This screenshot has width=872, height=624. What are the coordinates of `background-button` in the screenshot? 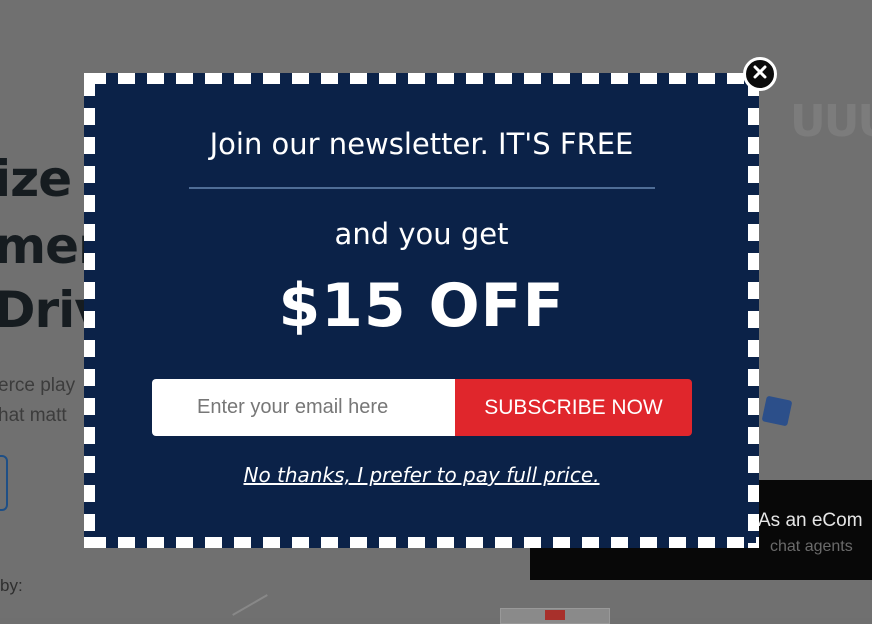 It's located at (4, 483).